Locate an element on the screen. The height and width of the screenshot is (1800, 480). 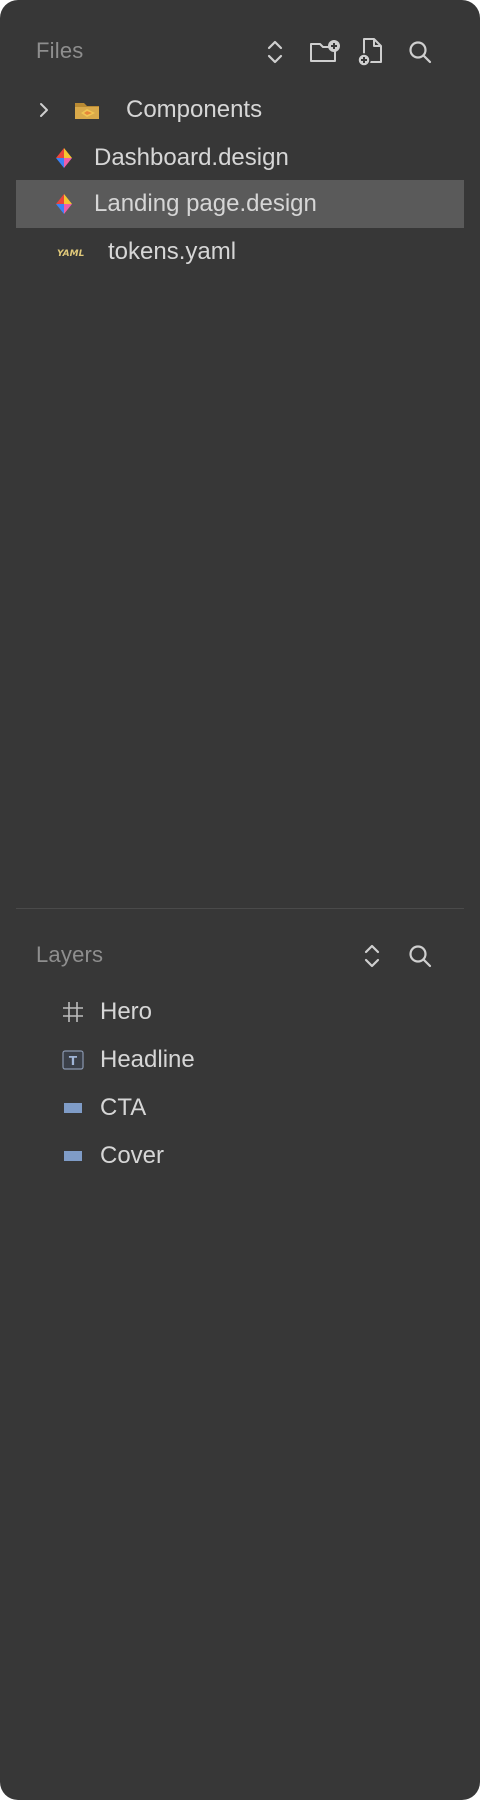
new-file-button is located at coordinates (371, 52).